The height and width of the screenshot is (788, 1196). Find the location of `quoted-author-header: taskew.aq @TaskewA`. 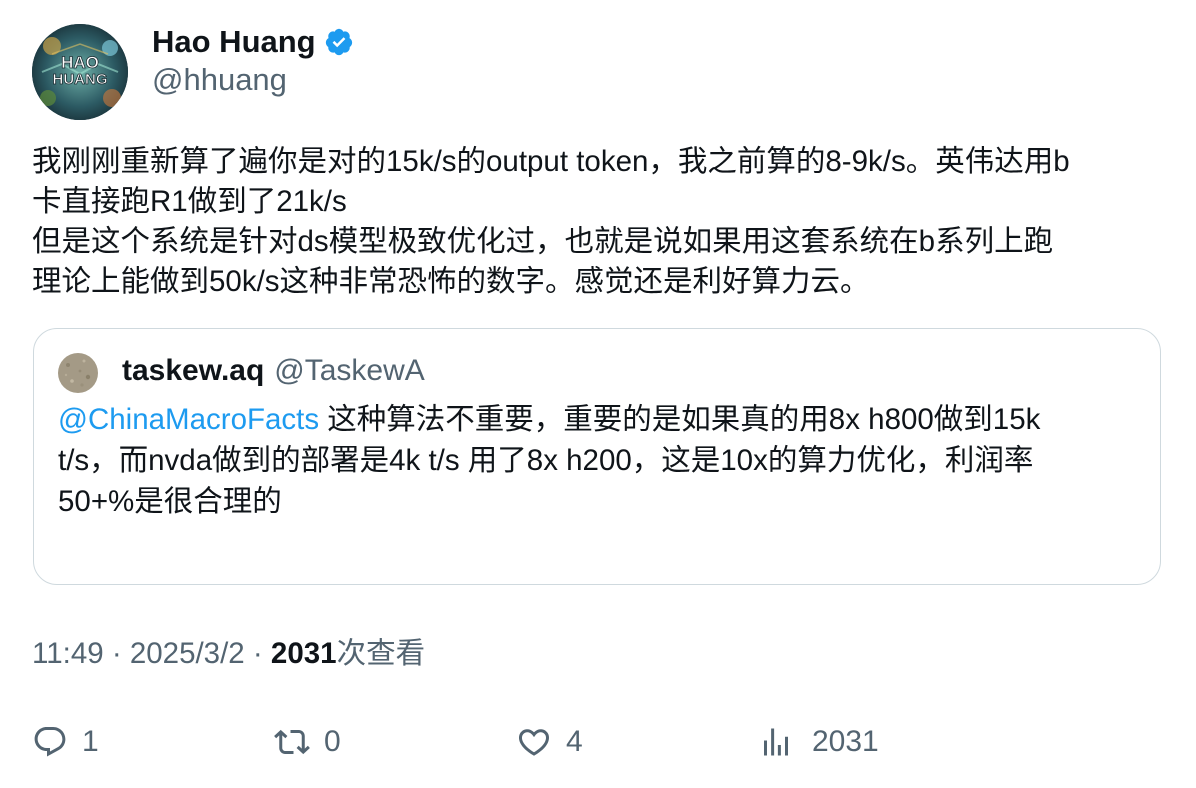

quoted-author-header: taskew.aq @TaskewA is located at coordinates (273, 371).